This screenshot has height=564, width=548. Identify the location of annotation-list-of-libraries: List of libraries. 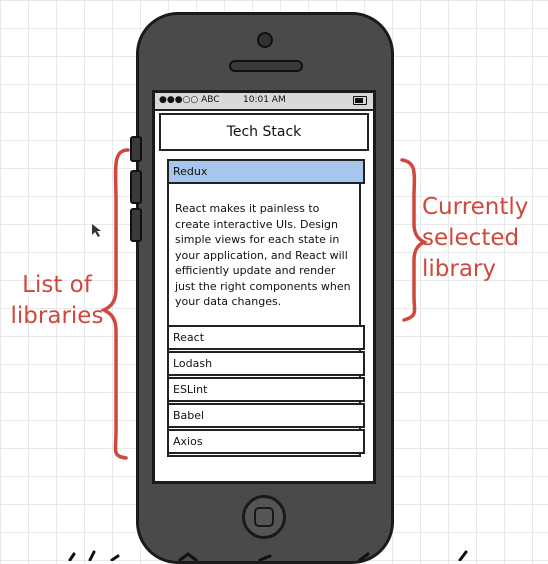
(57, 300).